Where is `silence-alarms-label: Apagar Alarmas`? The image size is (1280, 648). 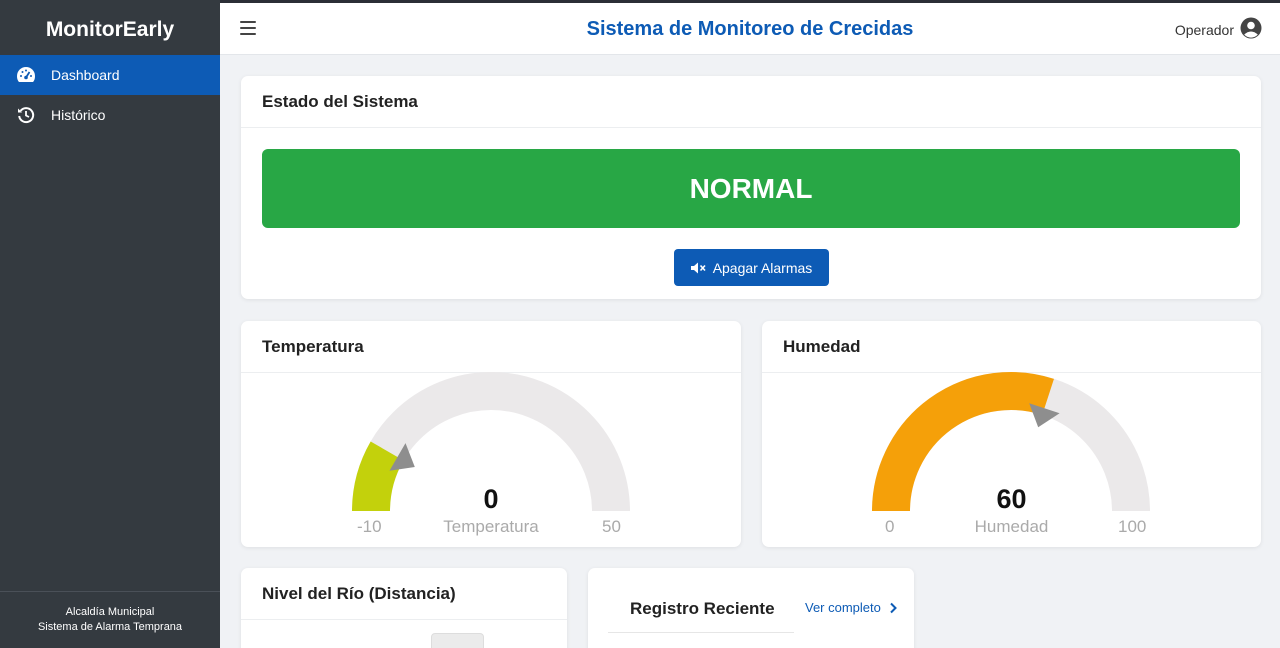 silence-alarms-label: Apagar Alarmas is located at coordinates (762, 267).